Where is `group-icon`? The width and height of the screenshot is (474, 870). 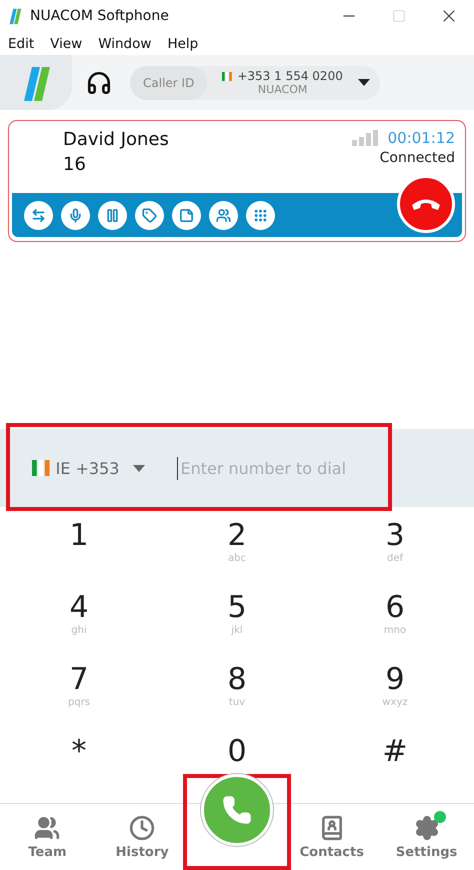 group-icon is located at coordinates (223, 215).